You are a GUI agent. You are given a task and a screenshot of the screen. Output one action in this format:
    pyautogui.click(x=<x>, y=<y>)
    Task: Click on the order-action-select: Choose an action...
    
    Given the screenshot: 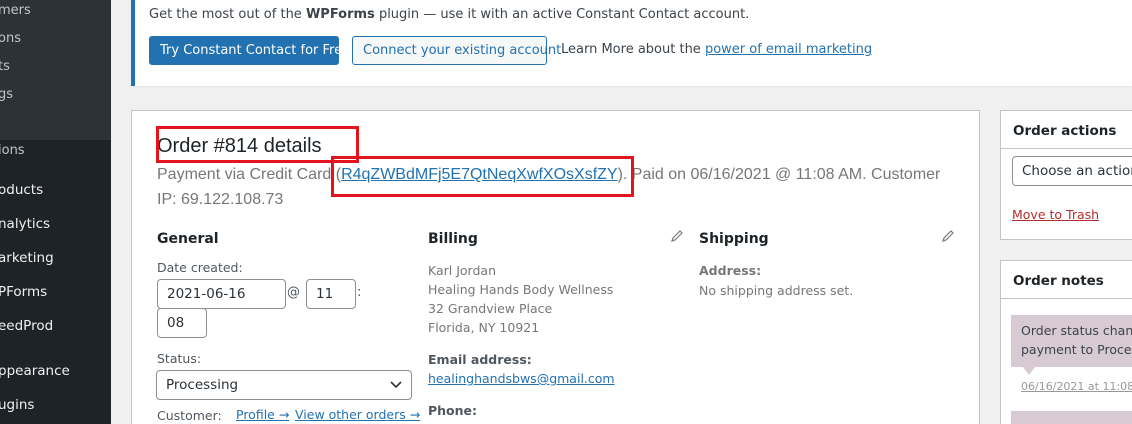 What is the action you would take?
    pyautogui.click(x=1072, y=171)
    